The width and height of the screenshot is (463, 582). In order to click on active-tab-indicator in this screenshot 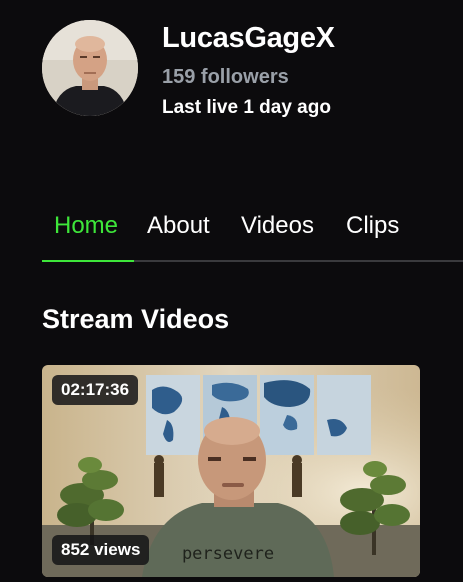, I will do `click(88, 261)`.